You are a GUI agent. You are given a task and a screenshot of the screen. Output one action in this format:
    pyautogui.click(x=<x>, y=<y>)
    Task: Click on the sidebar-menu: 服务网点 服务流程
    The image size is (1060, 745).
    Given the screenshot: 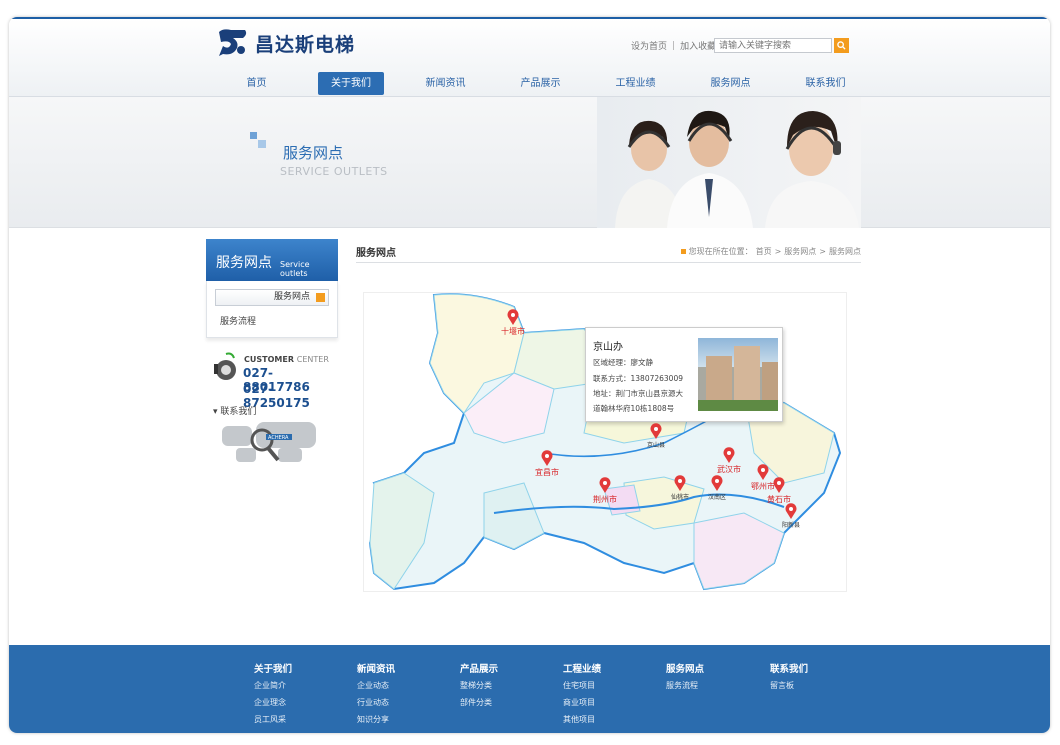 What is the action you would take?
    pyautogui.click(x=272, y=309)
    